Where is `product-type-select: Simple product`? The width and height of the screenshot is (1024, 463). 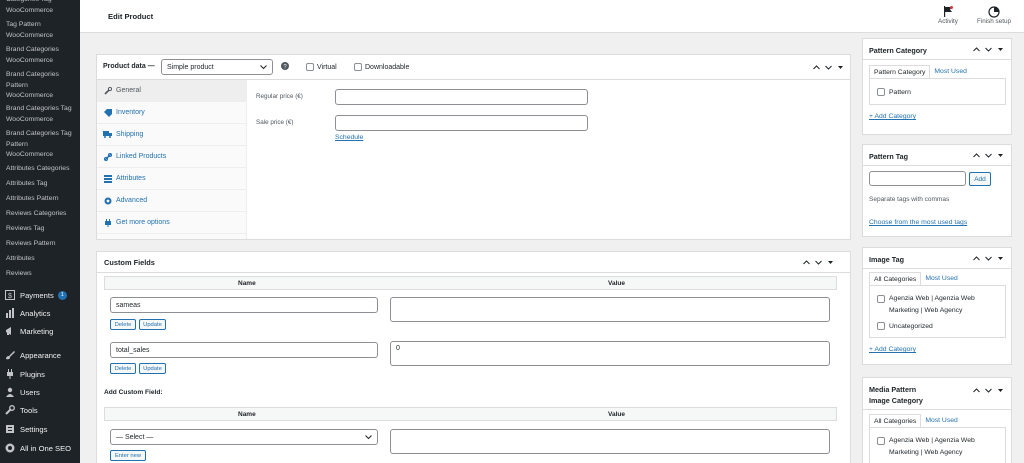
product-type-select: Simple product is located at coordinates (217, 67).